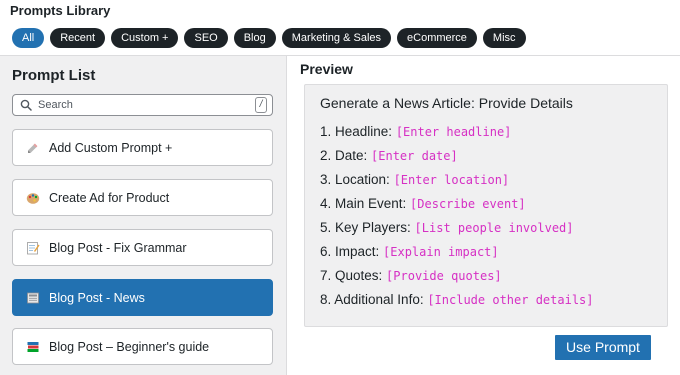 This screenshot has width=680, height=375. Describe the element at coordinates (109, 197) in the screenshot. I see `prompt-item-label: Create Ad for Product` at that location.